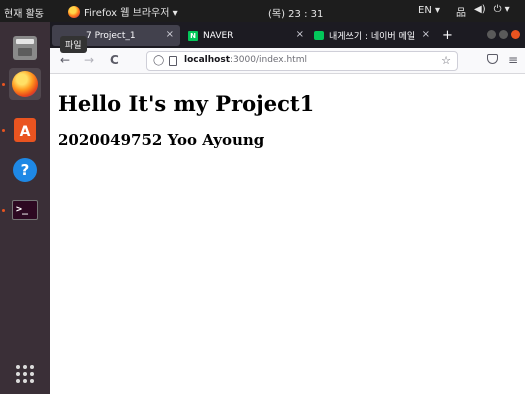 The width and height of the screenshot is (525, 394). What do you see at coordinates (461, 13) in the screenshot?
I see `network-icon: 品` at bounding box center [461, 13].